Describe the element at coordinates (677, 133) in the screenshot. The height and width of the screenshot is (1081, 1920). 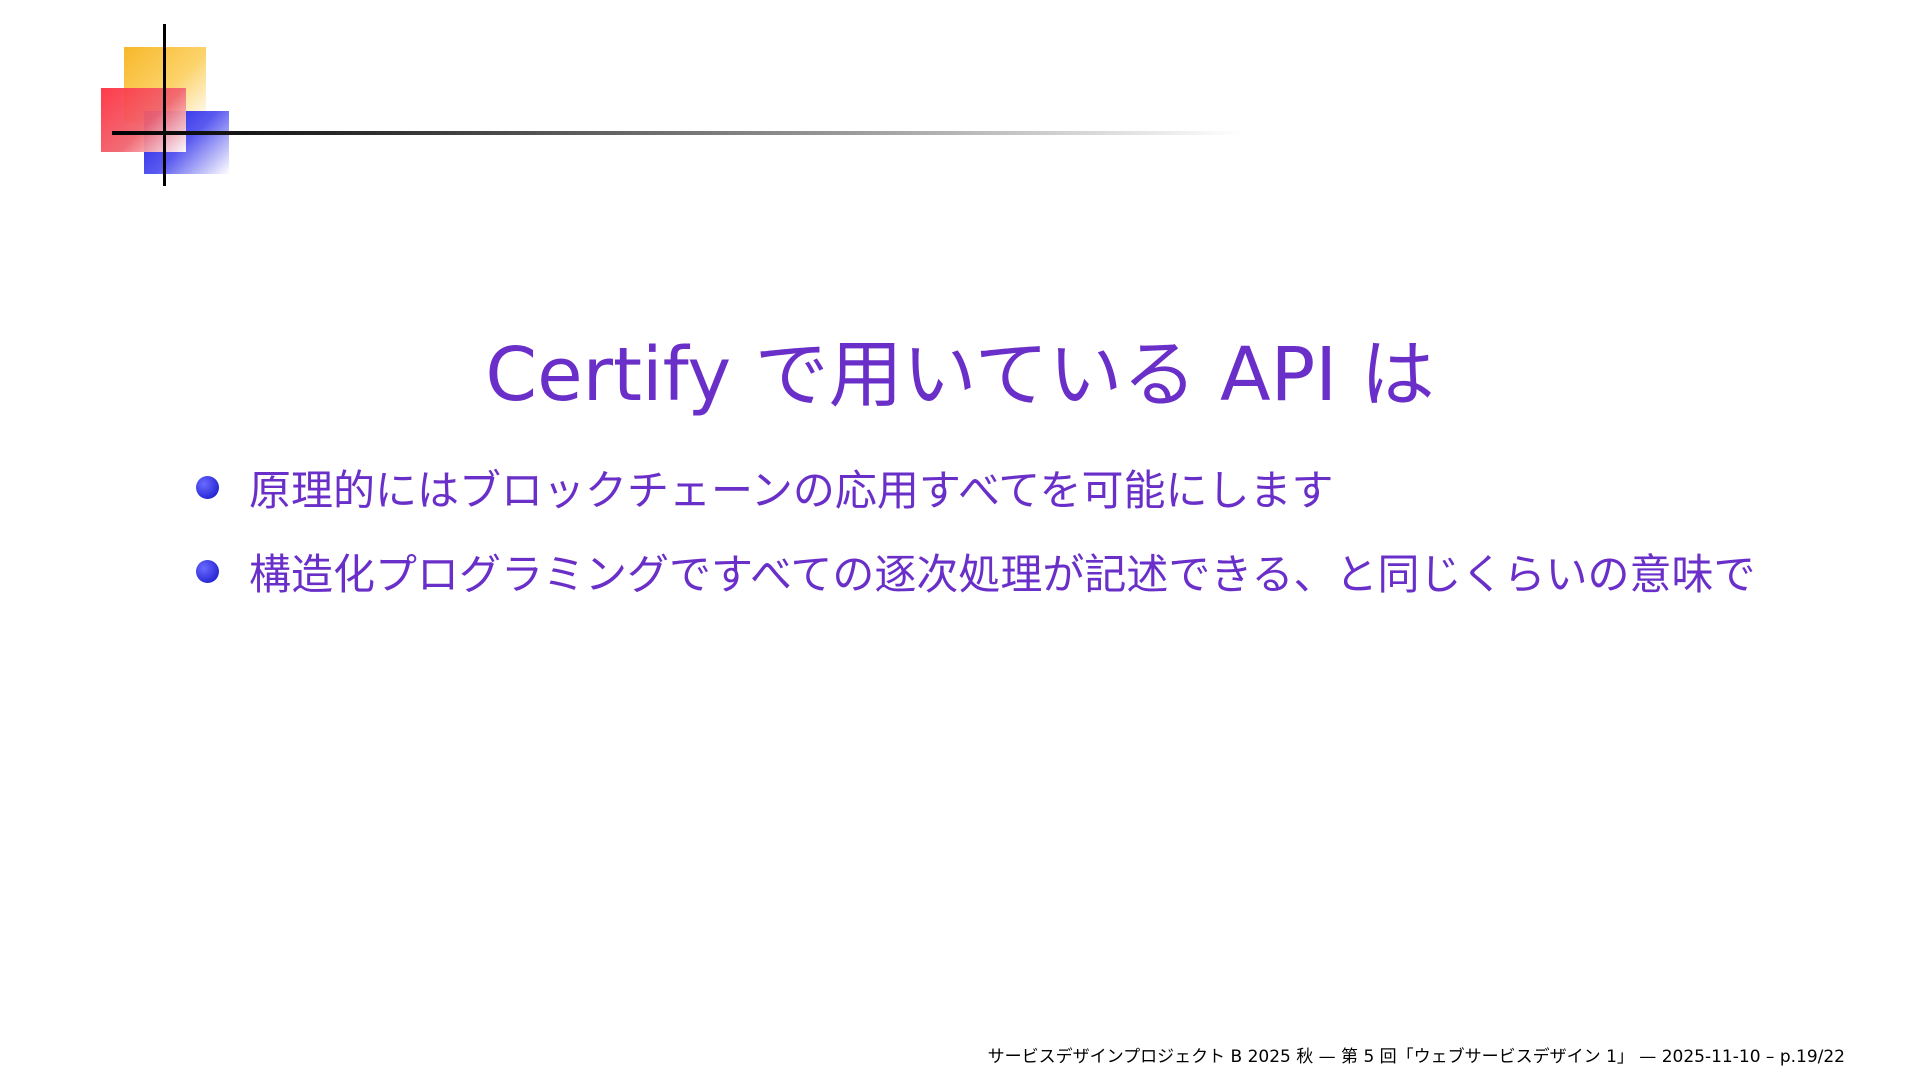
I see `header-rule` at that location.